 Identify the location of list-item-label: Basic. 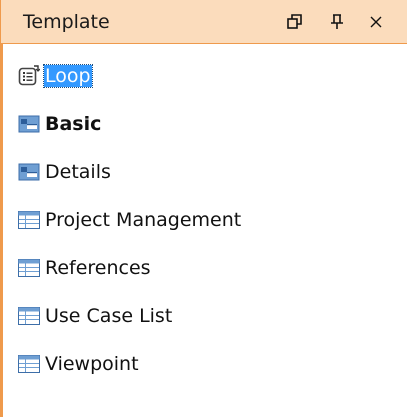
(73, 124).